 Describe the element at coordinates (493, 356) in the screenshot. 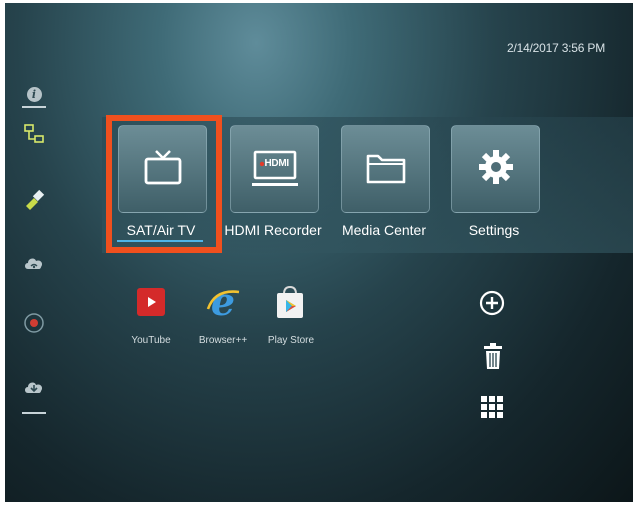

I see `trash-icon` at that location.